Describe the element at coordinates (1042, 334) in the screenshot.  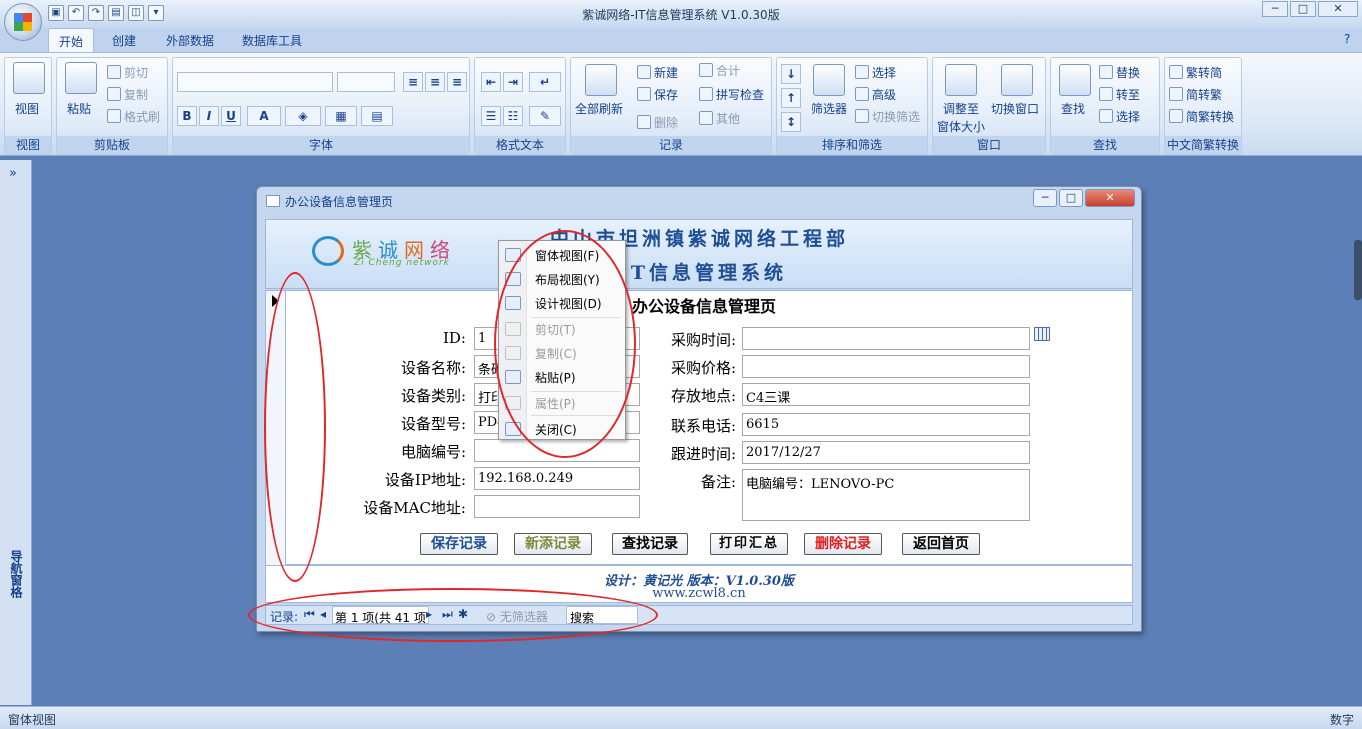
I see `calendar-icon` at that location.